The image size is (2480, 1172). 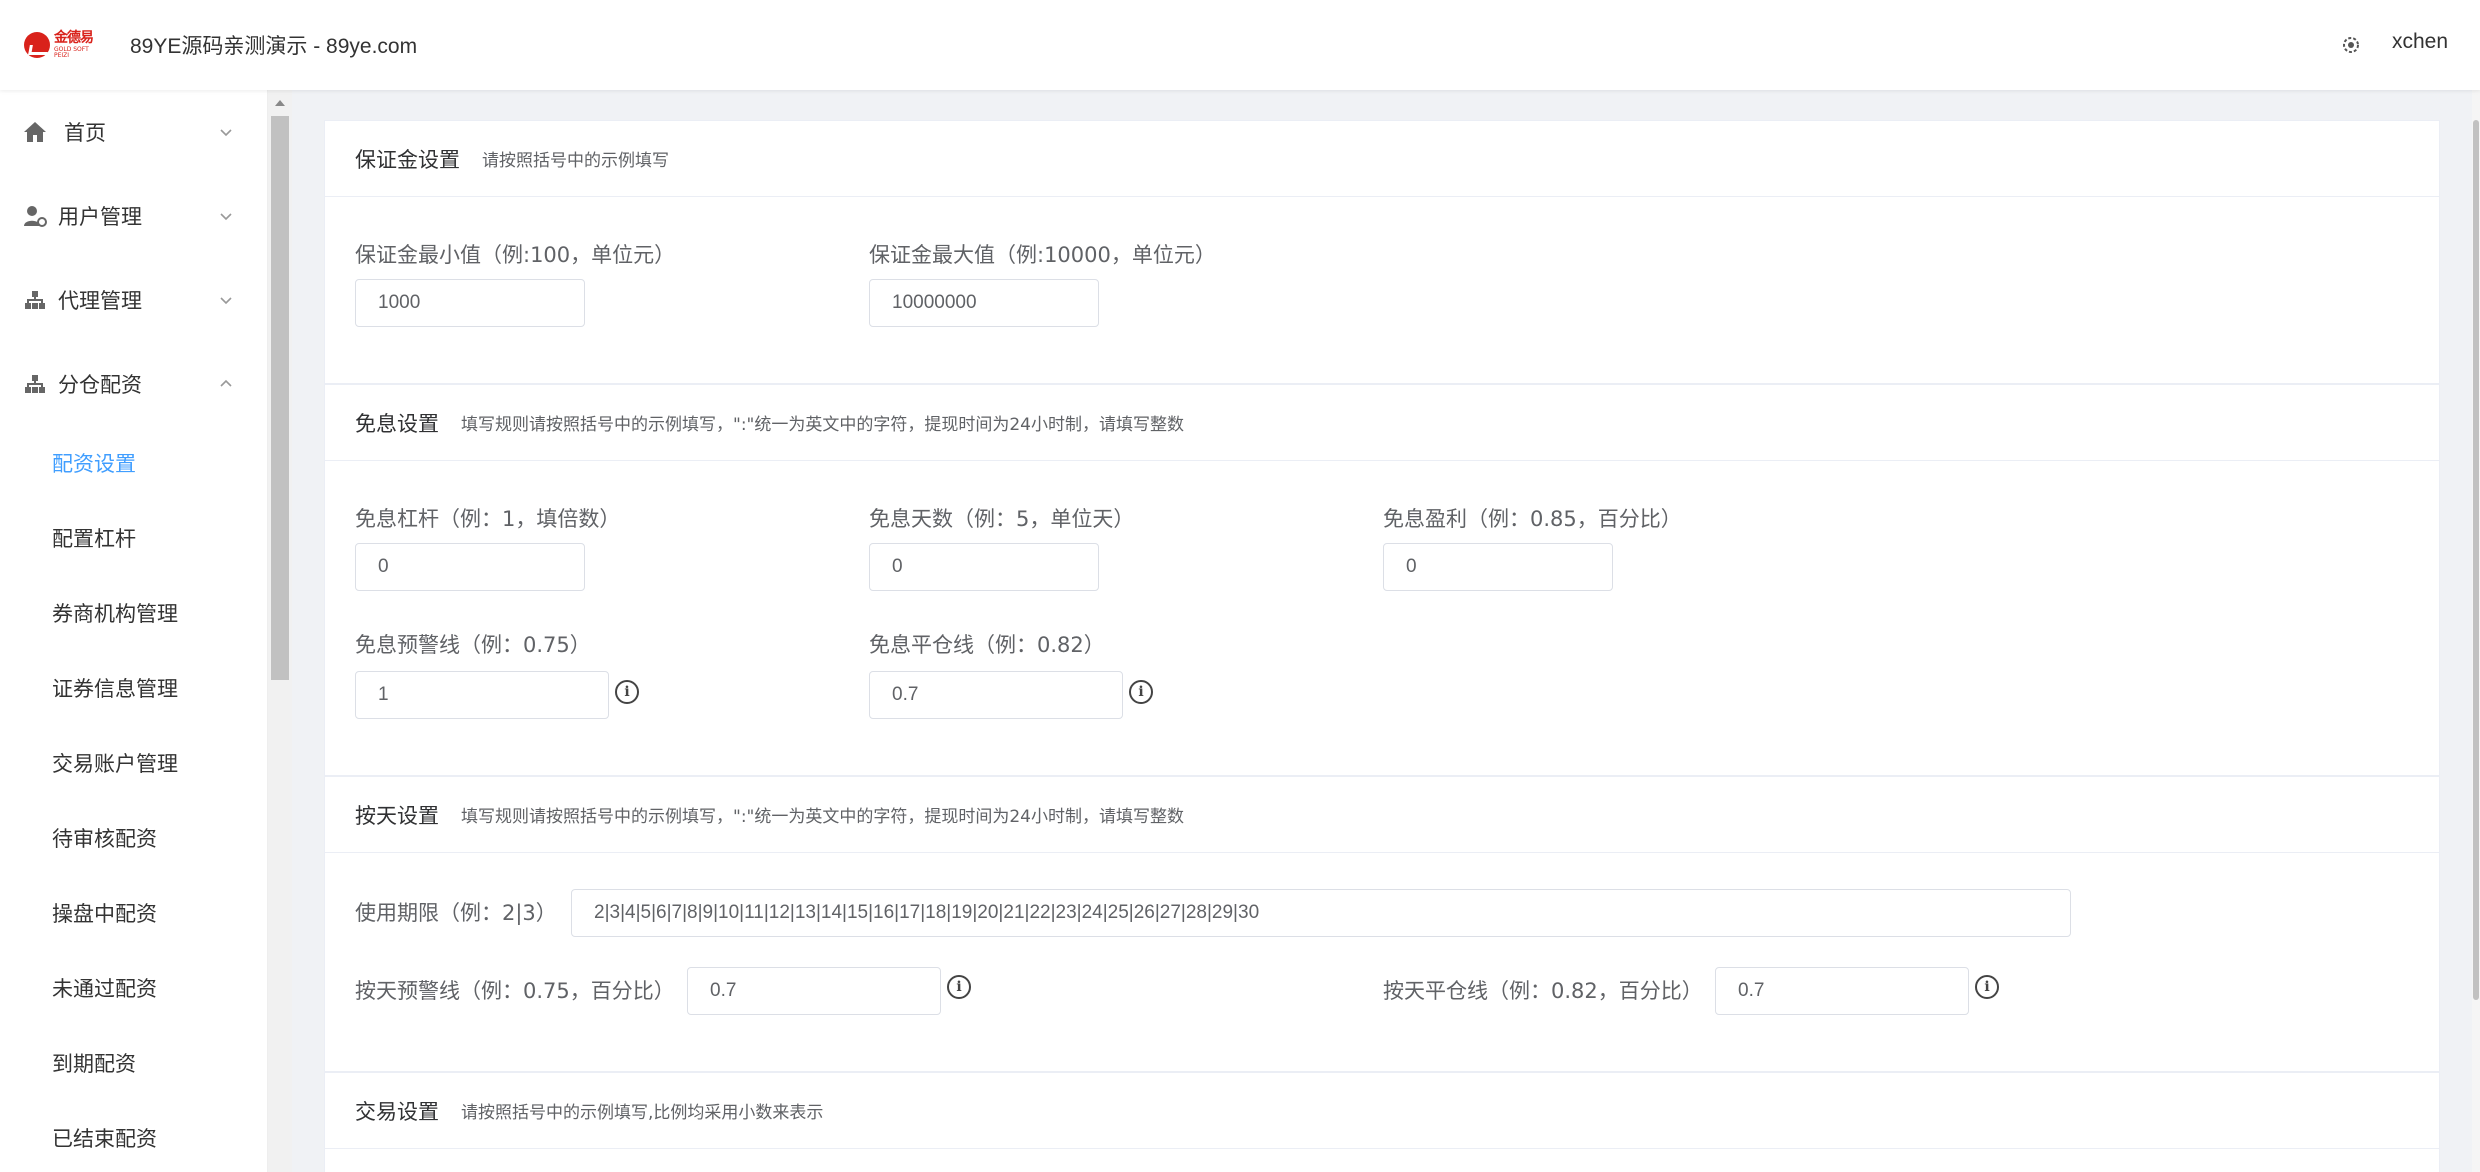 I want to click on sidebar-subitem-leverage-config: 配置杠杆, so click(x=94, y=539).